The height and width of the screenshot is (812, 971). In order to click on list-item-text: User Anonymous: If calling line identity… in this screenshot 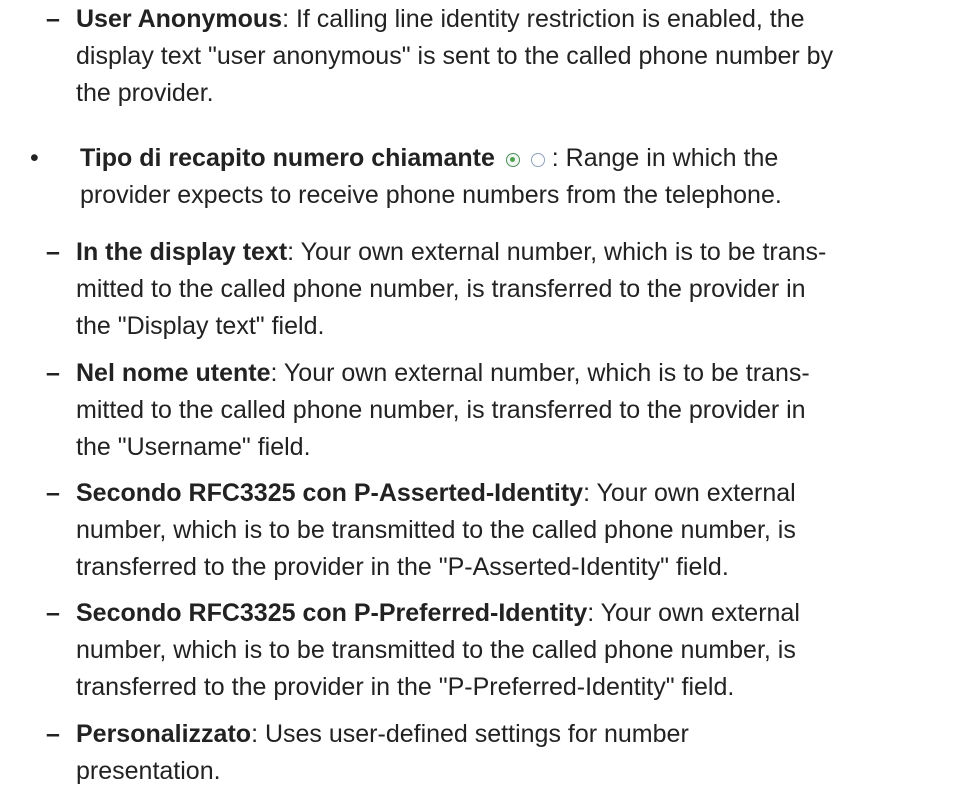, I will do `click(511, 56)`.